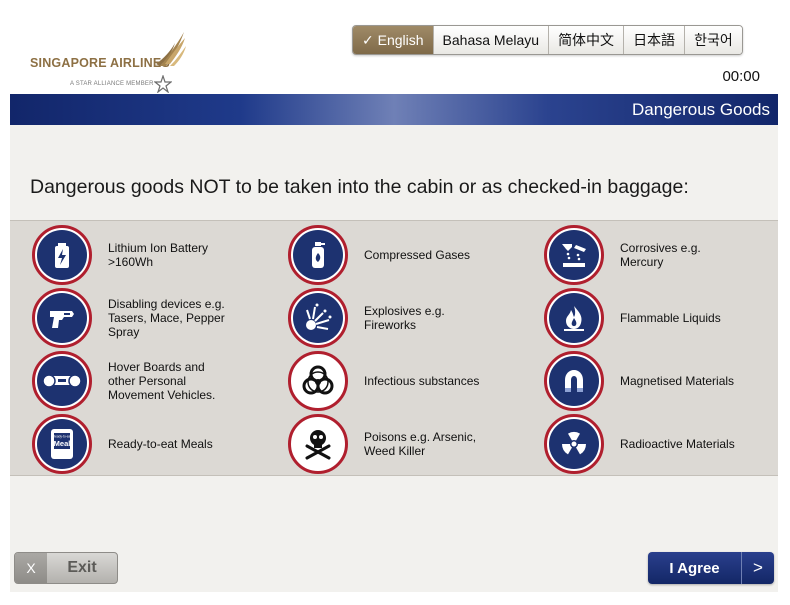 The width and height of the screenshot is (790, 605). I want to click on language-selector: ✓ English Bahasa Melayu 简体中文 日本語 한국어, so click(547, 40).